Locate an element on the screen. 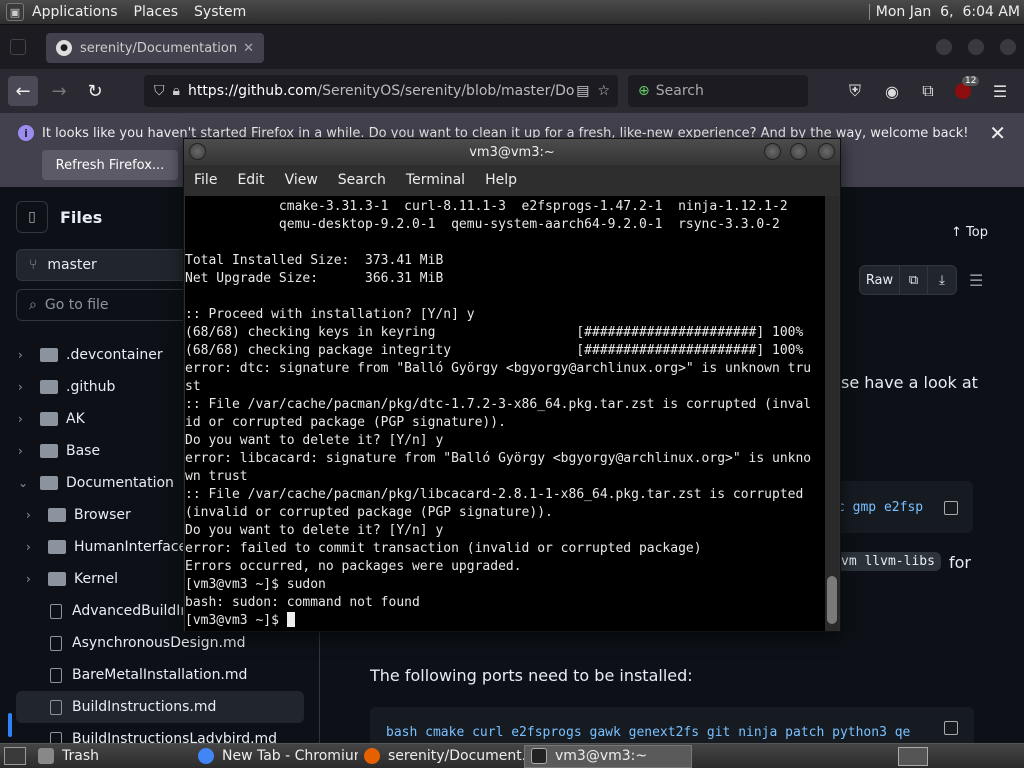 The height and width of the screenshot is (768, 1024). taskbar-item-trash: Trash is located at coordinates (112, 756).